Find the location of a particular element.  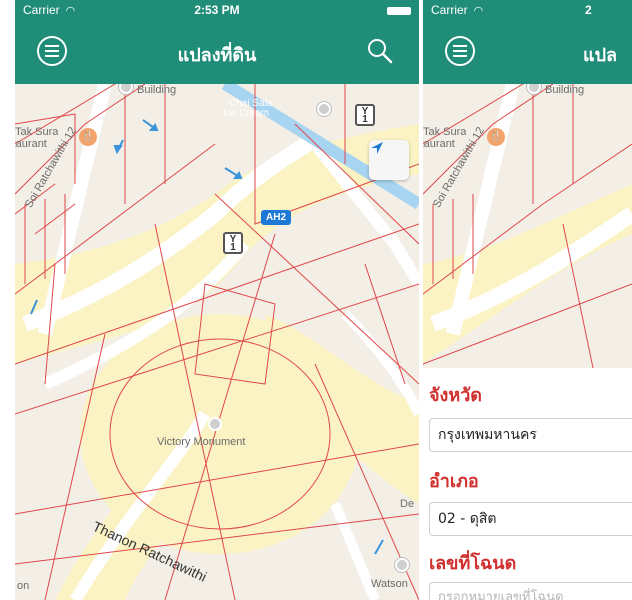

page-title: แปลงที่ดิน is located at coordinates (217, 55).